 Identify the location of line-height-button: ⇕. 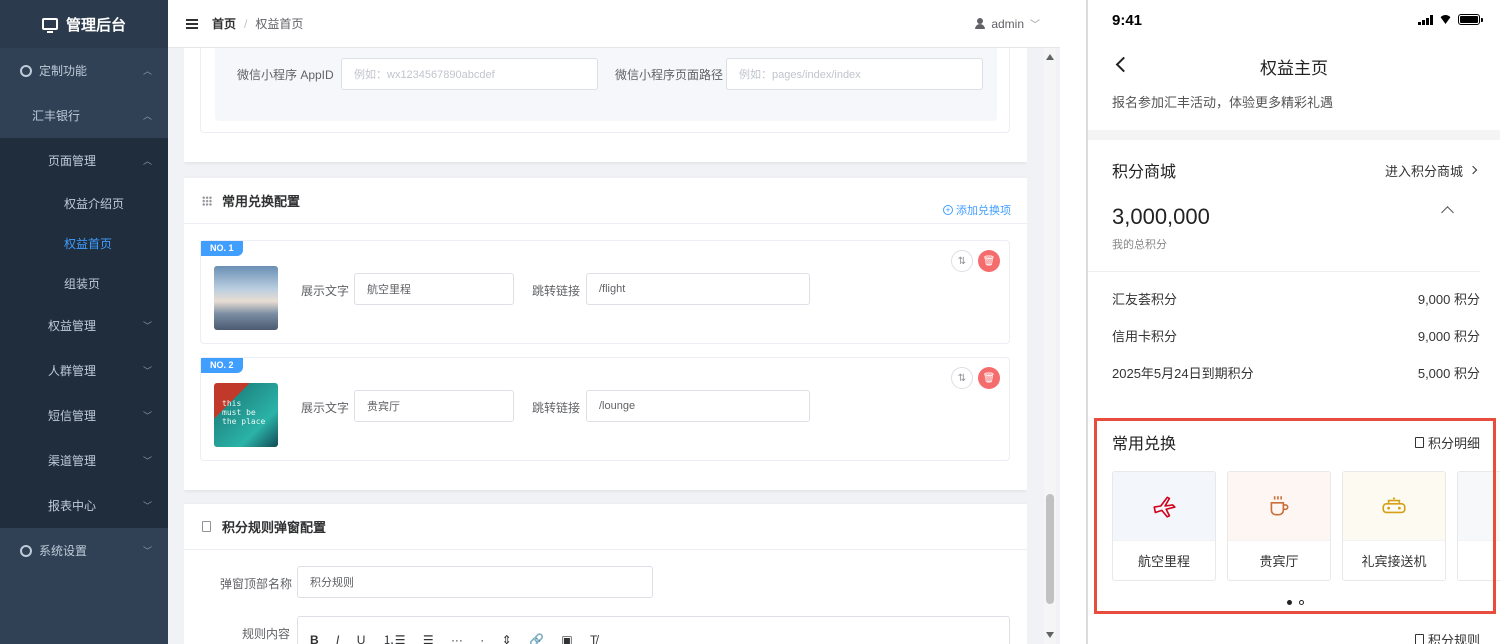
(507, 638).